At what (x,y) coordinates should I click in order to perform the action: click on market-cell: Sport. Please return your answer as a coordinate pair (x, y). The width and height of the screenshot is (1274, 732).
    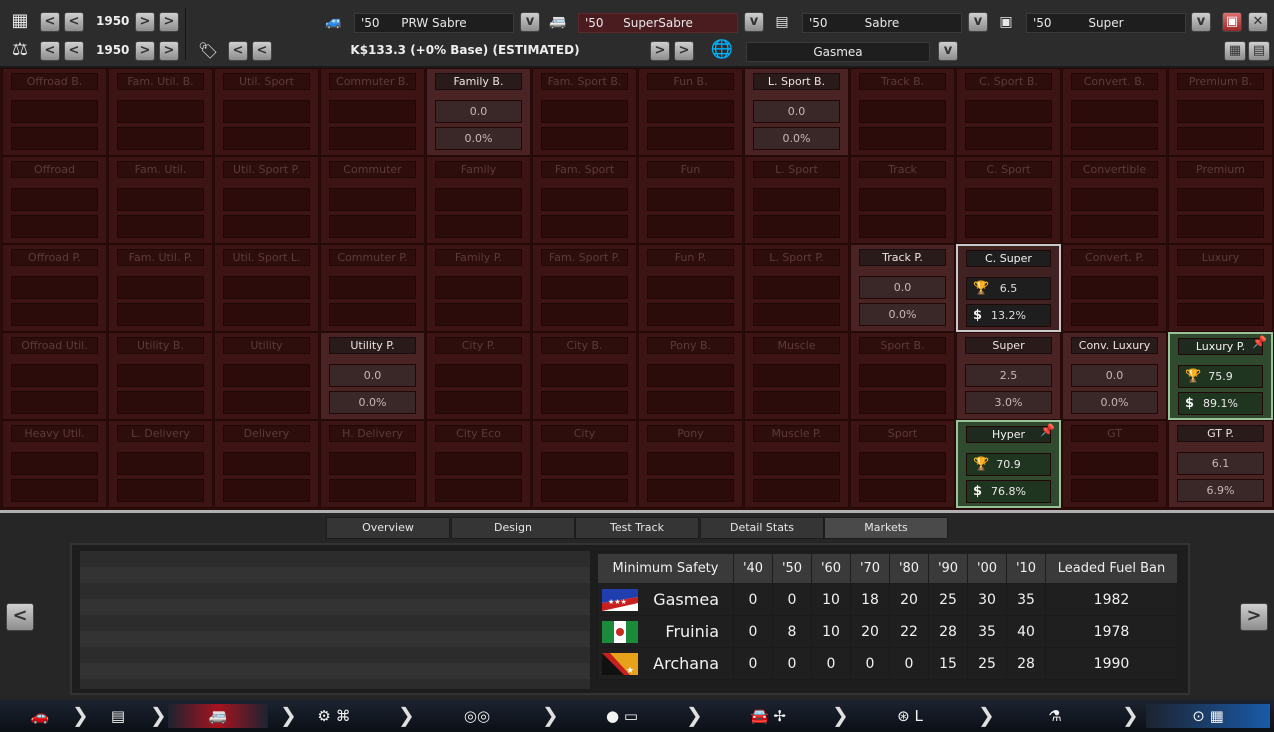
    Looking at the image, I should click on (902, 464).